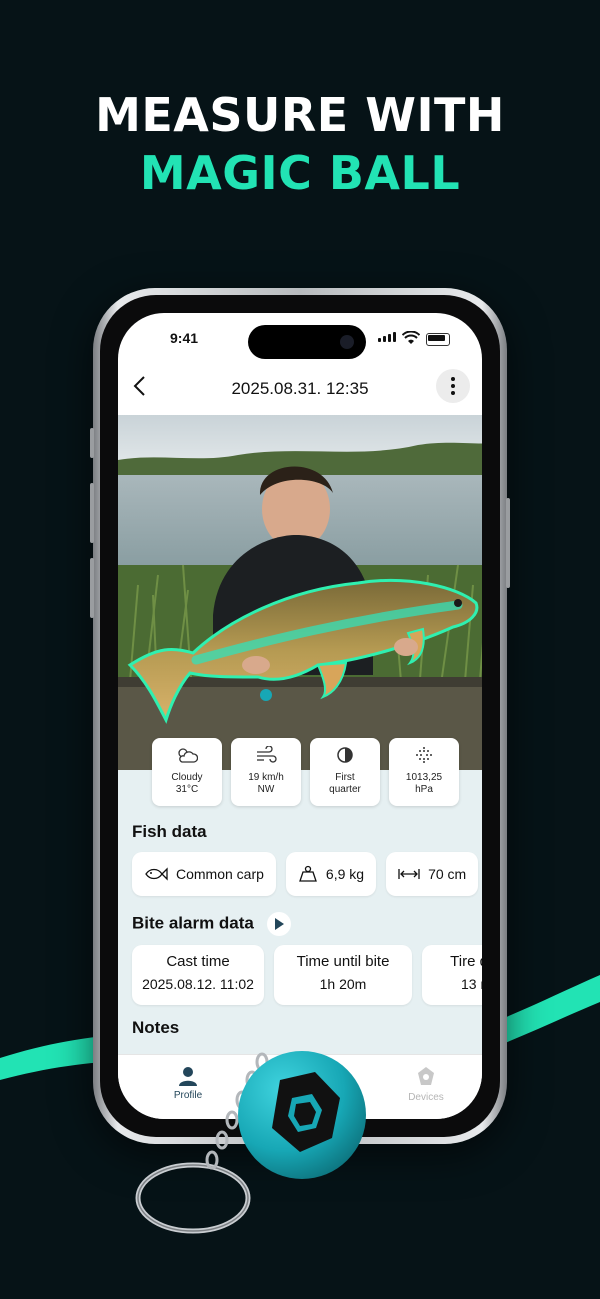 Image resolution: width=600 pixels, height=1299 pixels. I want to click on weight-chip: 6,9 kg, so click(331, 874).